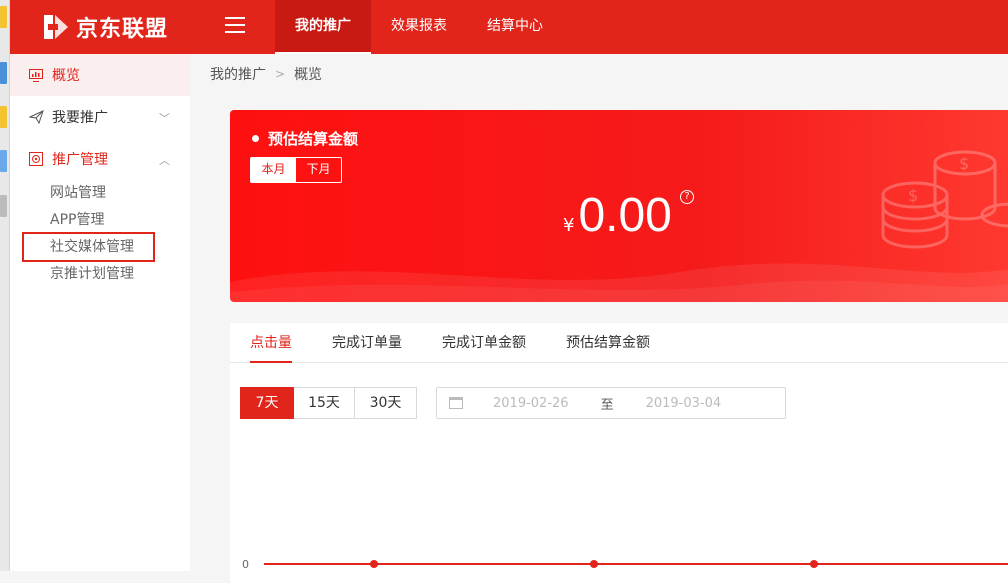 This screenshot has height=583, width=1008. Describe the element at coordinates (100, 274) in the screenshot. I see `sidebar-subitem-jingtui-plan: 京推计划管理` at that location.